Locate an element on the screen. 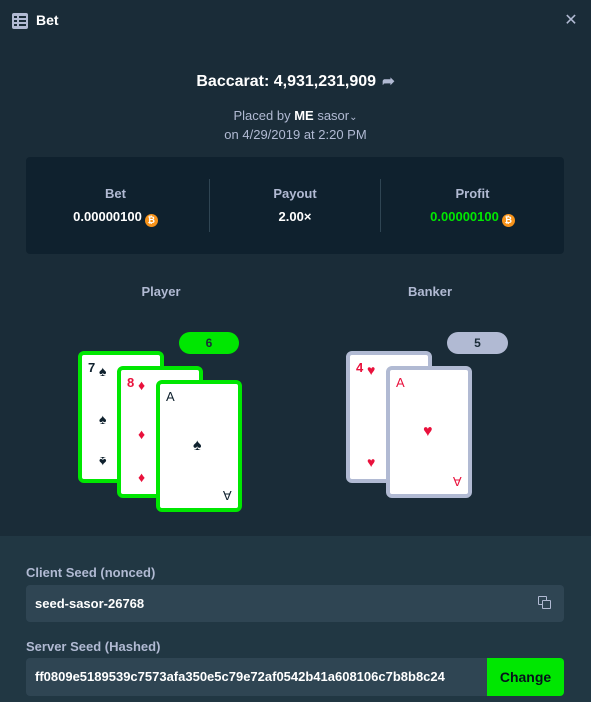  card-rank: 7 is located at coordinates (92, 367).